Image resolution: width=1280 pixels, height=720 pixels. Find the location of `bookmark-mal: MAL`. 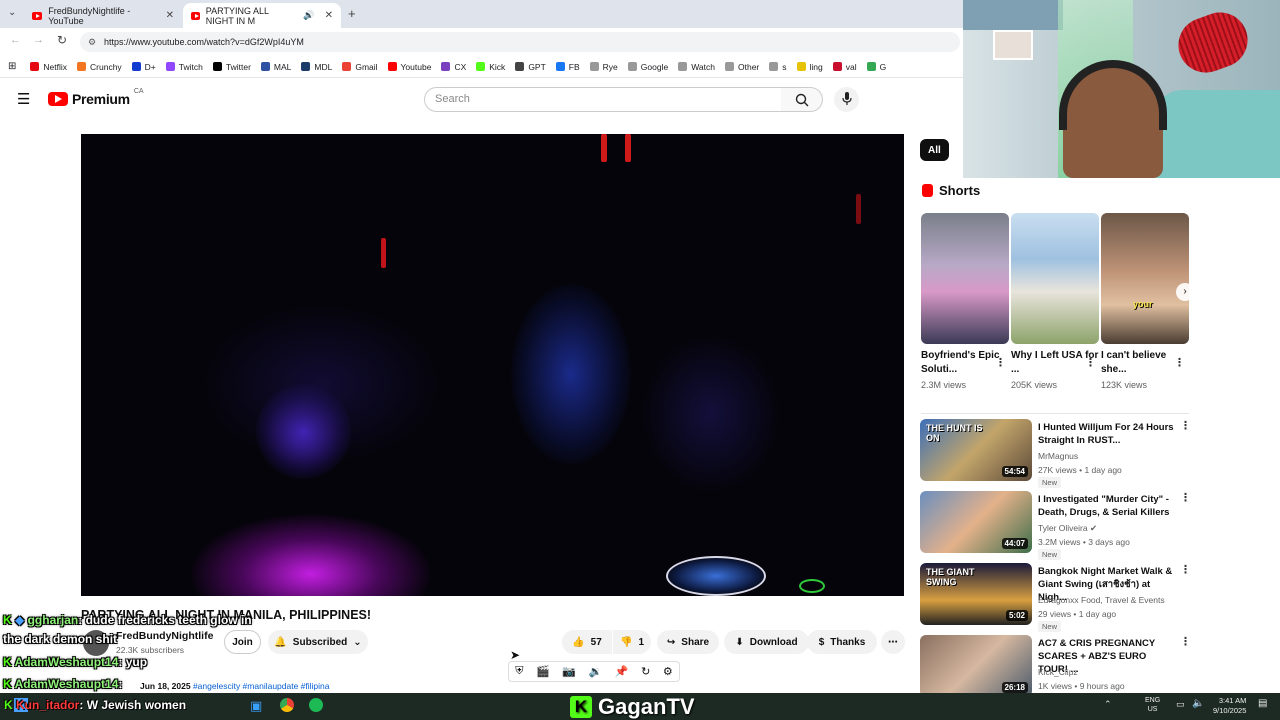

bookmark-mal: MAL is located at coordinates (275, 67).